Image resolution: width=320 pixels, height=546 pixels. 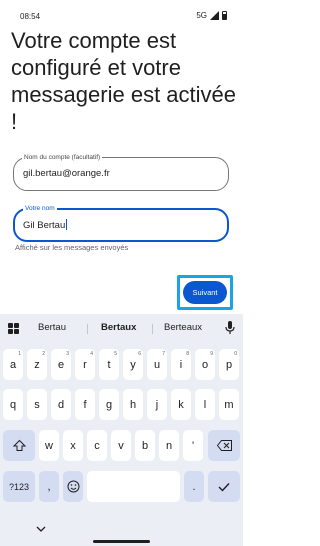 I want to click on key-j: j, so click(x=157, y=404).